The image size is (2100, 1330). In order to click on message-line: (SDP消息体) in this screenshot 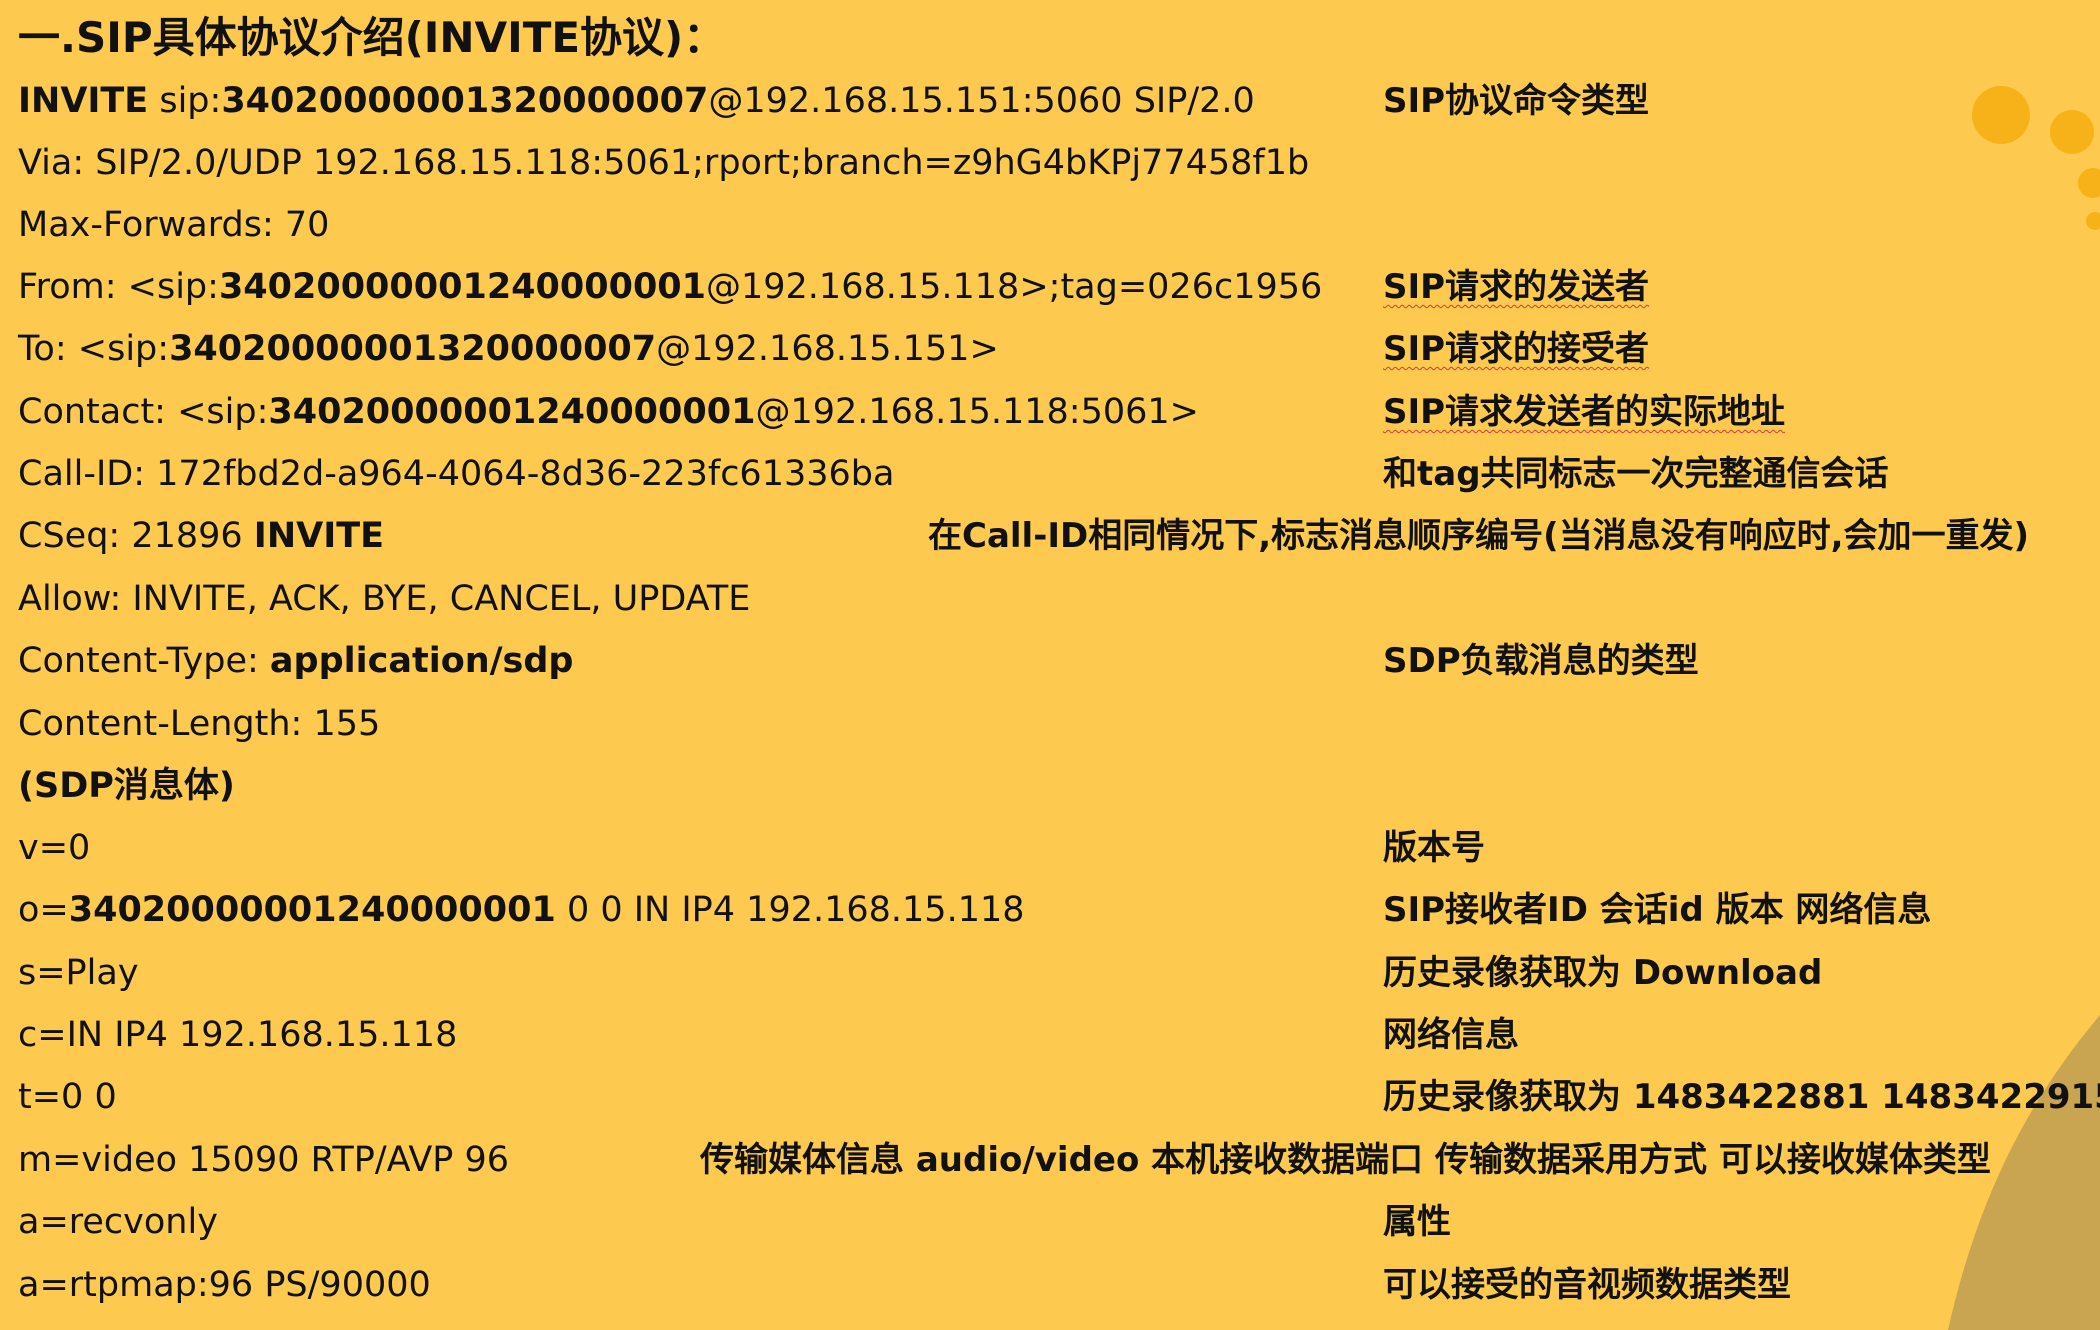, I will do `click(1050, 786)`.